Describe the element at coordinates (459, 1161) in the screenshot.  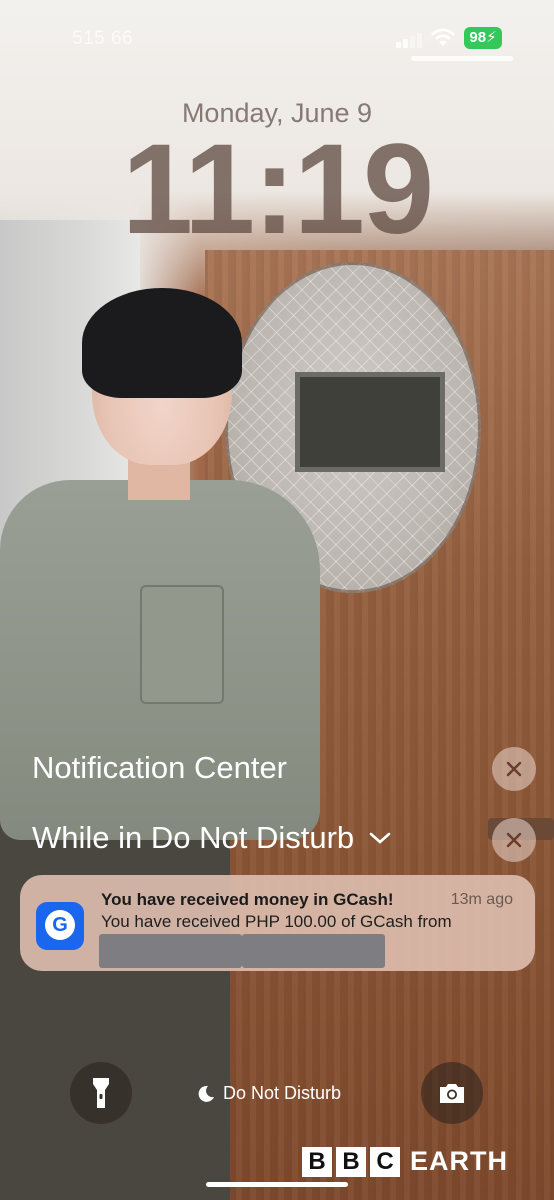
I see `bbc-earth-word: EARTH` at that location.